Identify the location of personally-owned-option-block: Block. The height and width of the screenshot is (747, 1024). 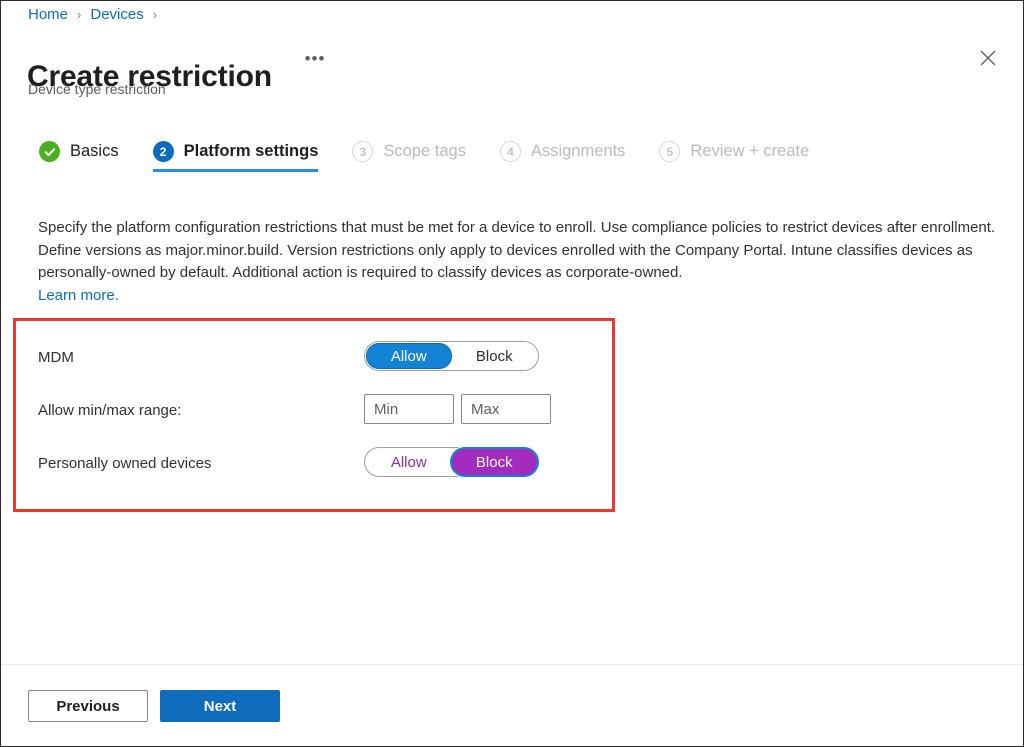
(494, 462).